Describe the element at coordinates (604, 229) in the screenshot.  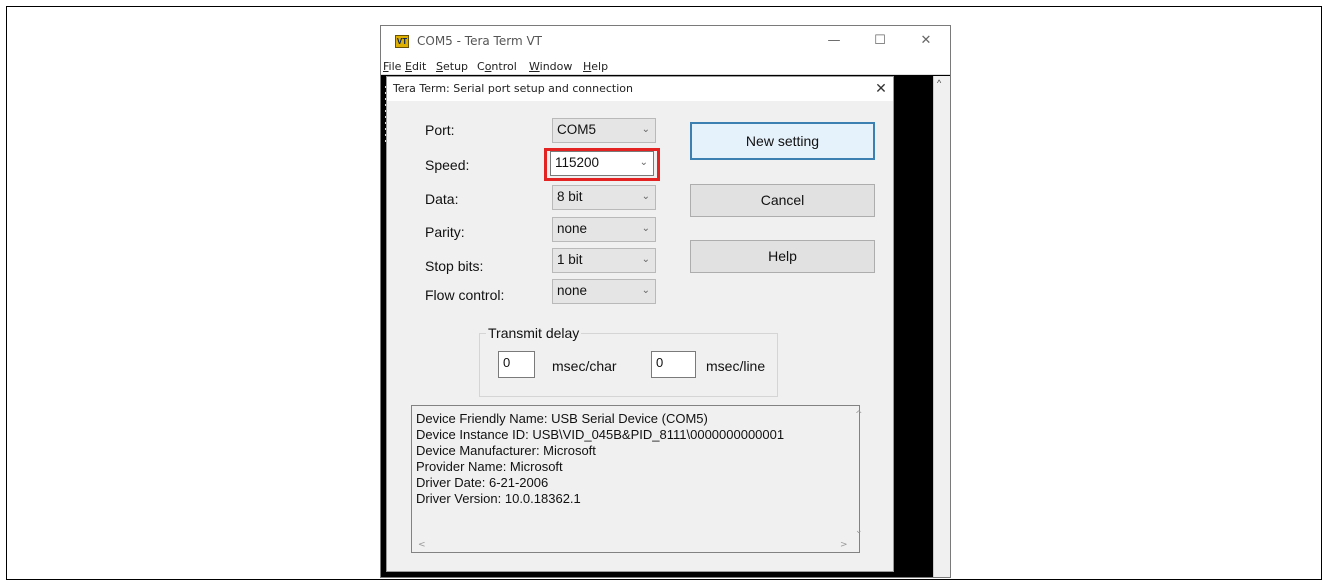
I see `parity-select: none ⌄` at that location.